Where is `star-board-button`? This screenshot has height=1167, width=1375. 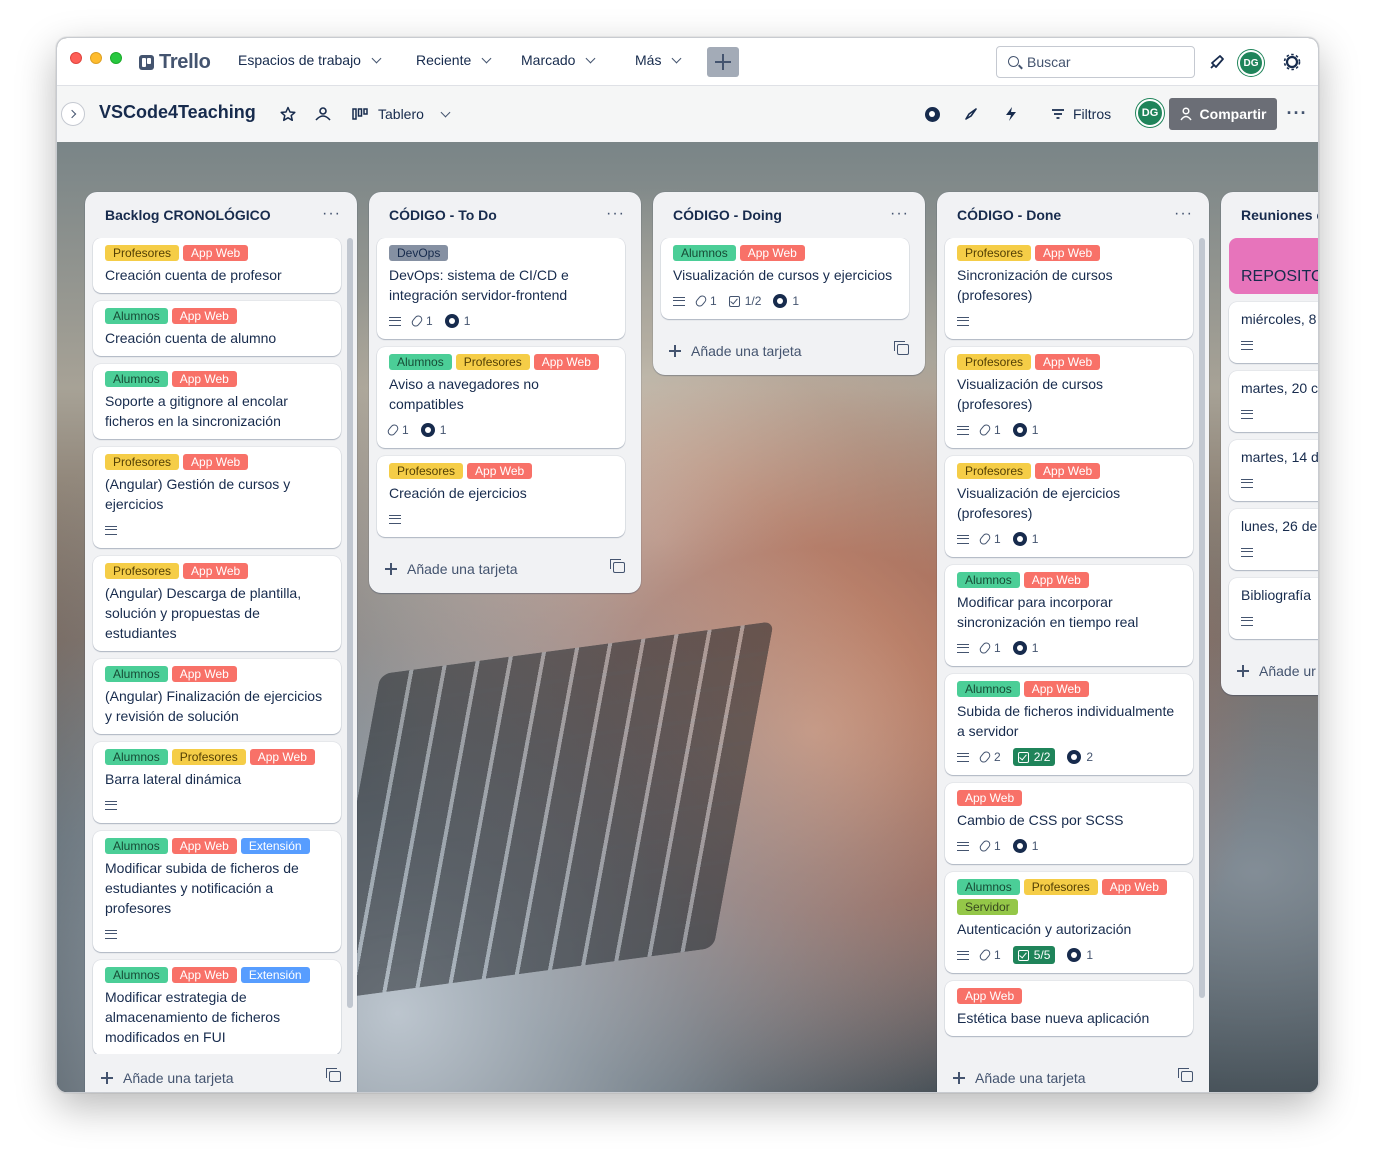 star-board-button is located at coordinates (288, 114).